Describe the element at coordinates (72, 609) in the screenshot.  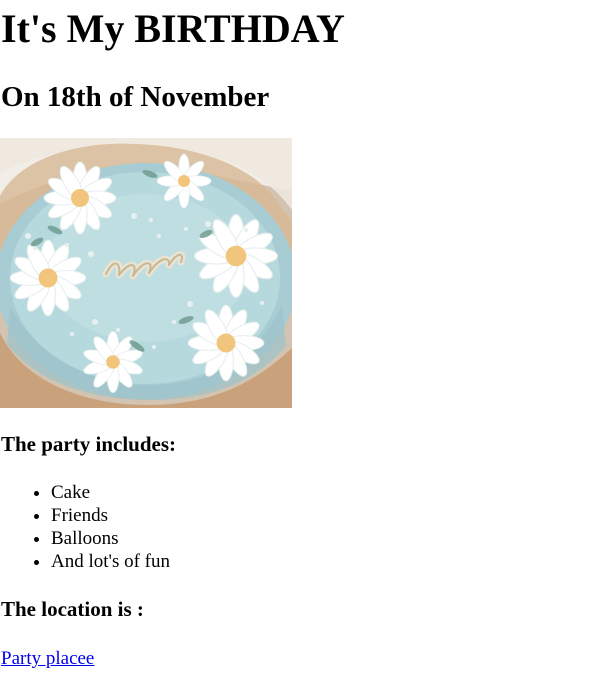
I see `location-heading: The location is :` at that location.